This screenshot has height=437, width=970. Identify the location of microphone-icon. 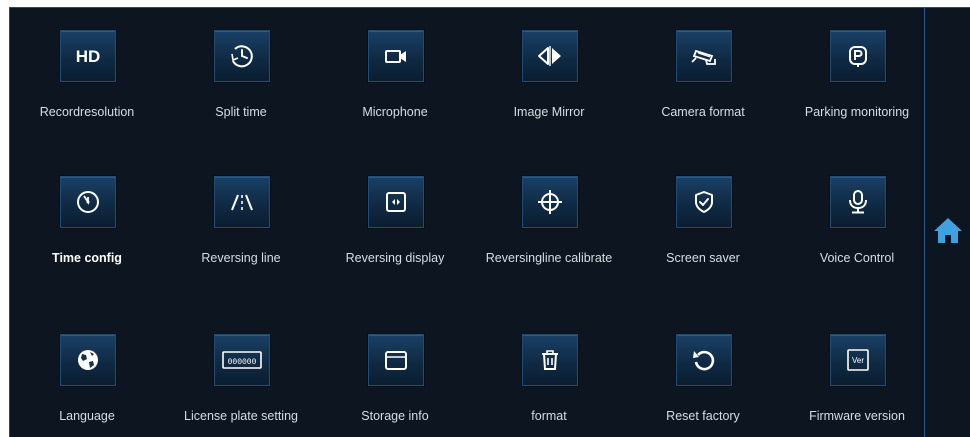
(858, 202).